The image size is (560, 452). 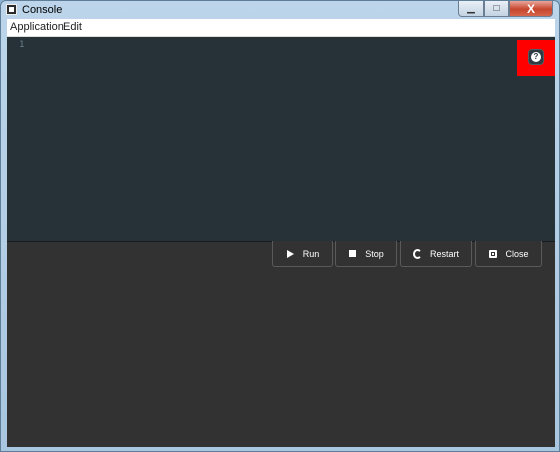 What do you see at coordinates (72, 27) in the screenshot?
I see `menu-edit: Edit` at bounding box center [72, 27].